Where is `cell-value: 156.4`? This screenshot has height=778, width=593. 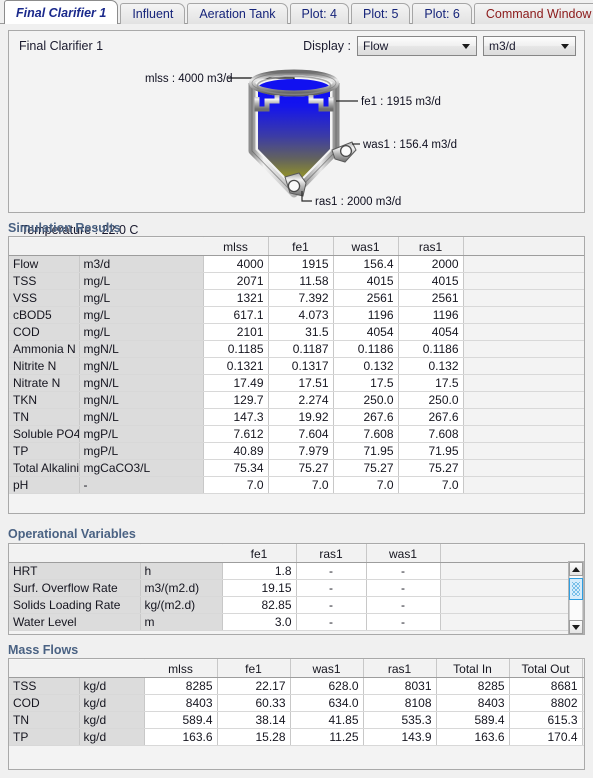 cell-value: 156.4 is located at coordinates (366, 264).